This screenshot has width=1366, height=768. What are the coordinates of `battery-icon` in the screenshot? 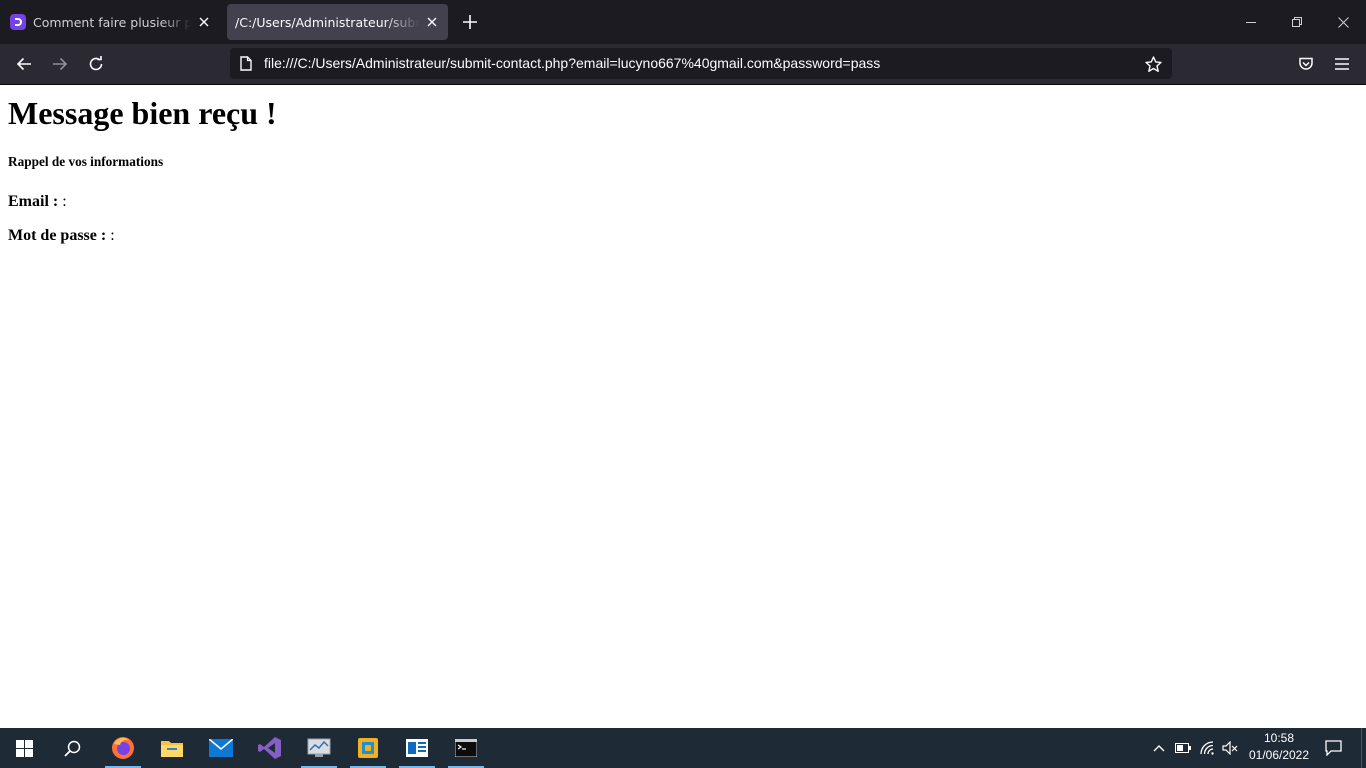 It's located at (1183, 748).